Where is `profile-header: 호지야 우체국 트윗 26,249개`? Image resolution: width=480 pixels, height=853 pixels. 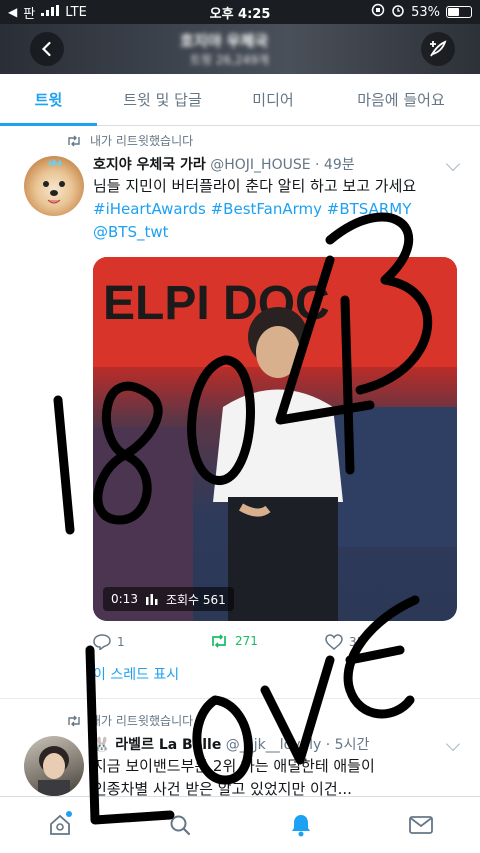
profile-header: 호지야 우체국 트윗 26,249개 is located at coordinates (240, 49).